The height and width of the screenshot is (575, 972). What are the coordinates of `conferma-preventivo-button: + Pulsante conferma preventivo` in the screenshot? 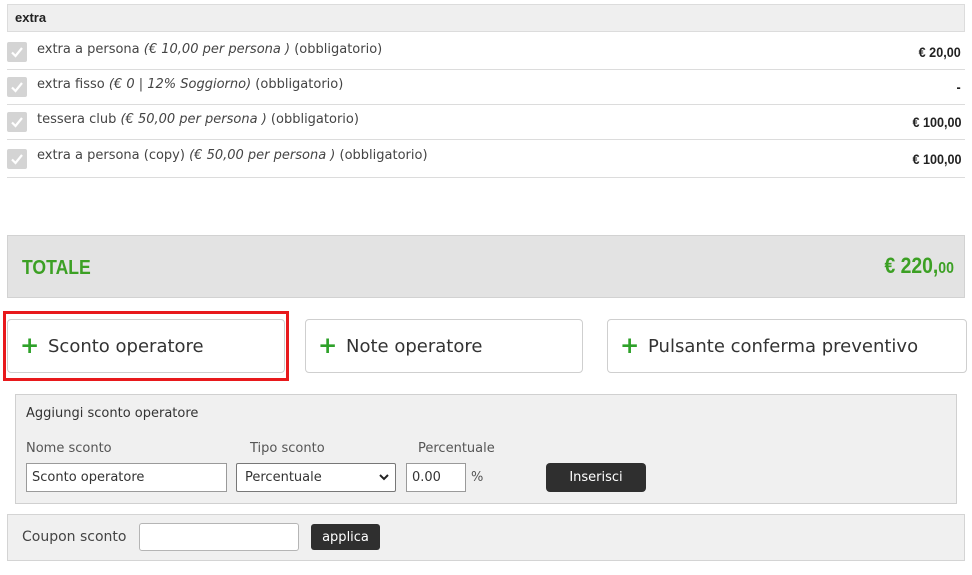 It's located at (787, 346).